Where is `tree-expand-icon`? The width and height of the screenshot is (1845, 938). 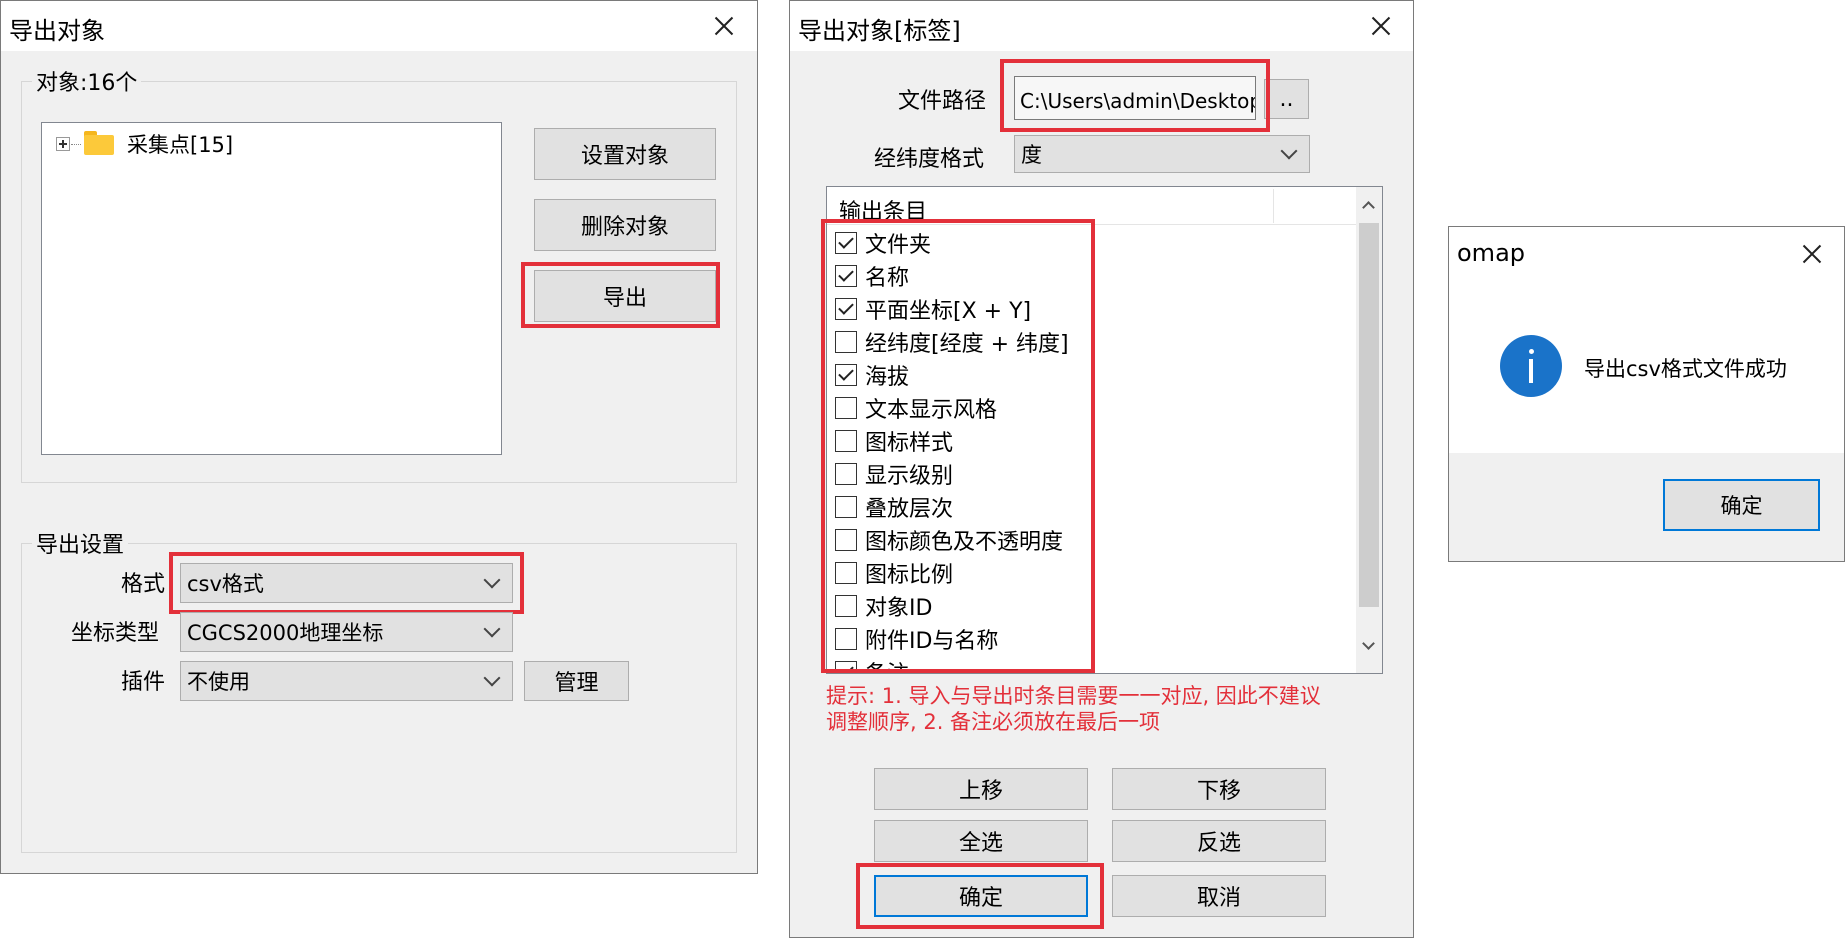 tree-expand-icon is located at coordinates (63, 144).